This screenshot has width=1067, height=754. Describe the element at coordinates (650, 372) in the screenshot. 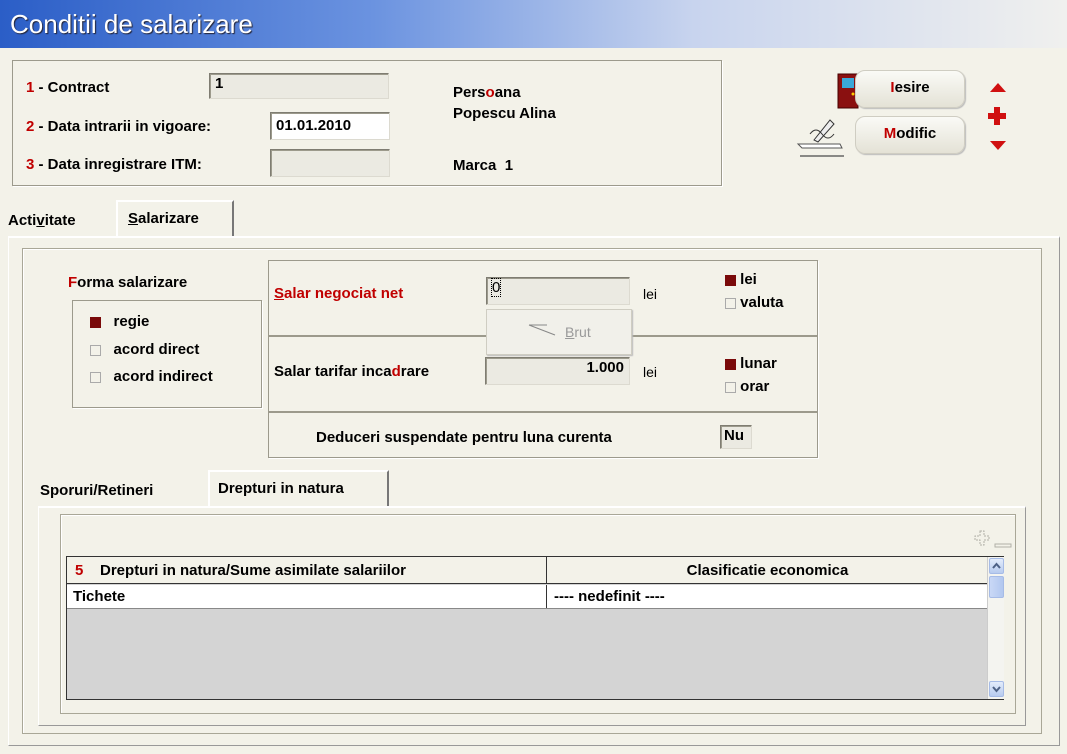

I see `lei-unit-2: lei` at that location.